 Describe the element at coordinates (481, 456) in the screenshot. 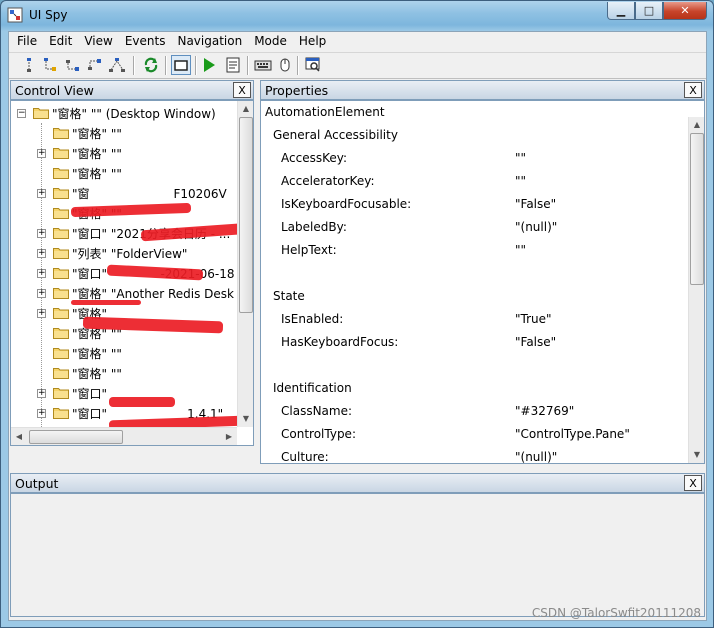

I see `property-row: Culture: "(null)"` at that location.